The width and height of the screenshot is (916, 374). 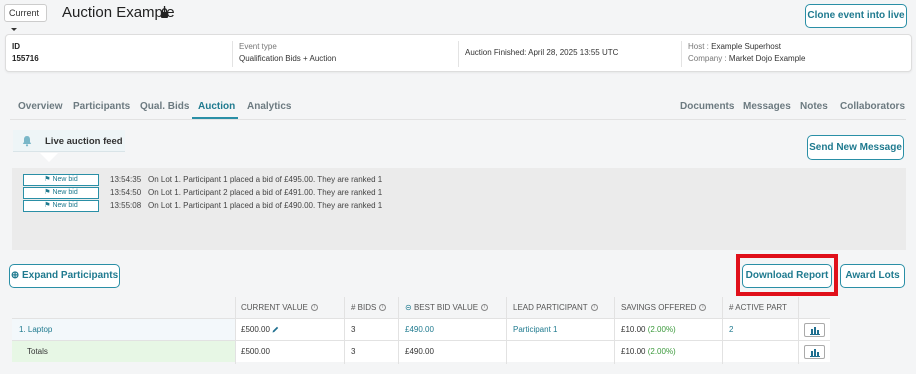 What do you see at coordinates (258, 46) in the screenshot?
I see `event-type-label: Event type` at bounding box center [258, 46].